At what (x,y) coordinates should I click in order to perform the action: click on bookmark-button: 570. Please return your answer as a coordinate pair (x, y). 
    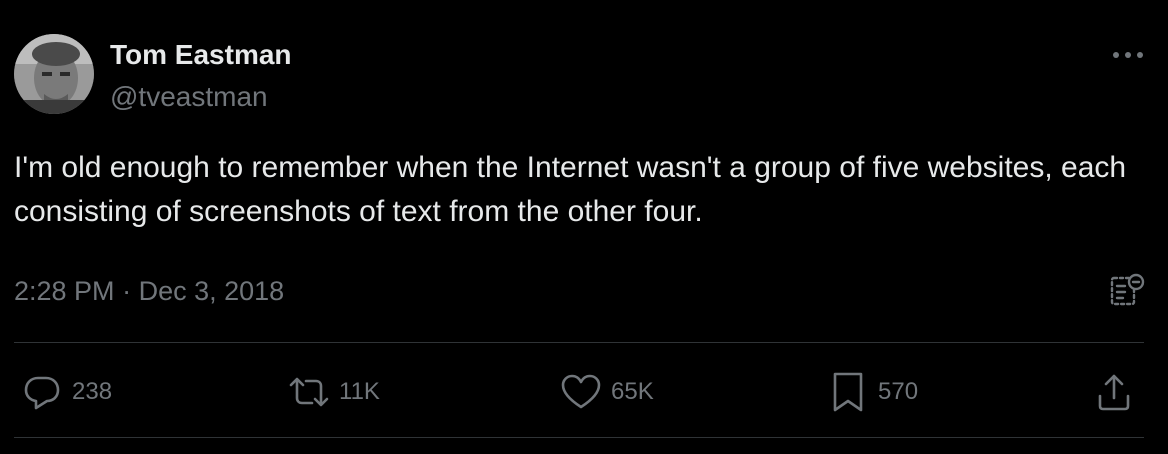
    Looking at the image, I should click on (872, 392).